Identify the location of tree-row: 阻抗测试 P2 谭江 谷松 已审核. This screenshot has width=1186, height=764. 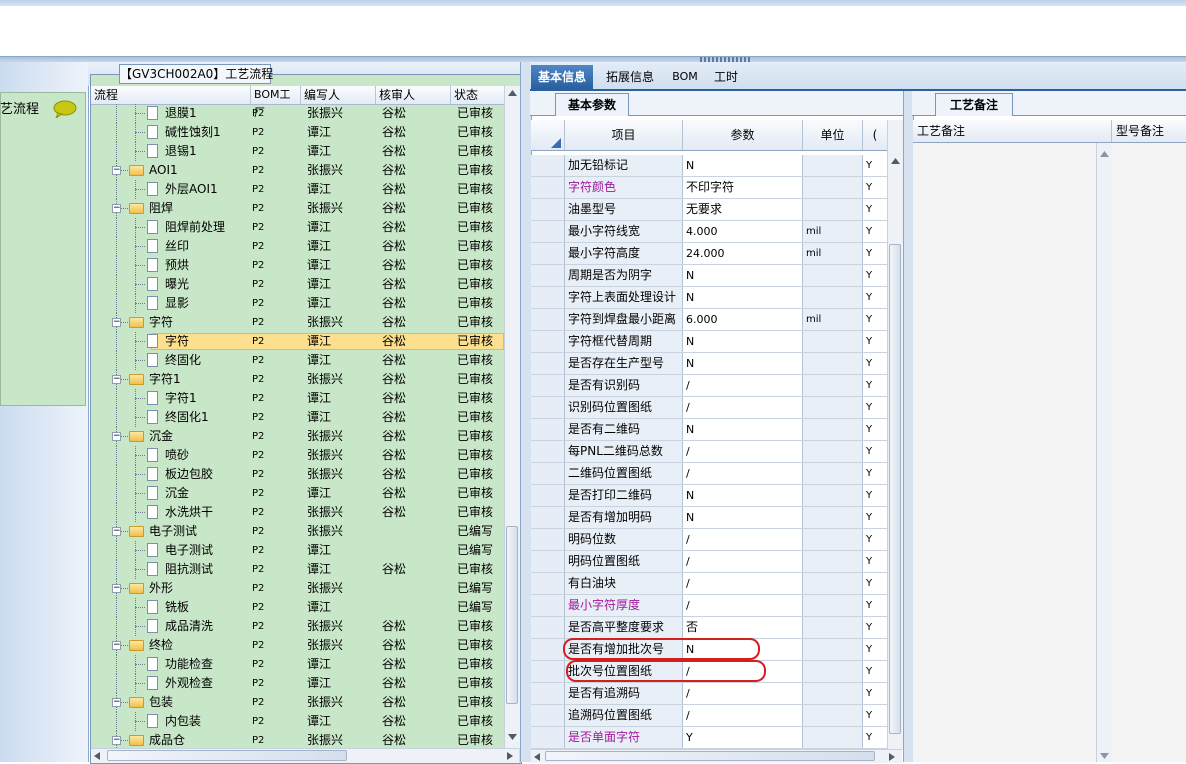
(297, 569).